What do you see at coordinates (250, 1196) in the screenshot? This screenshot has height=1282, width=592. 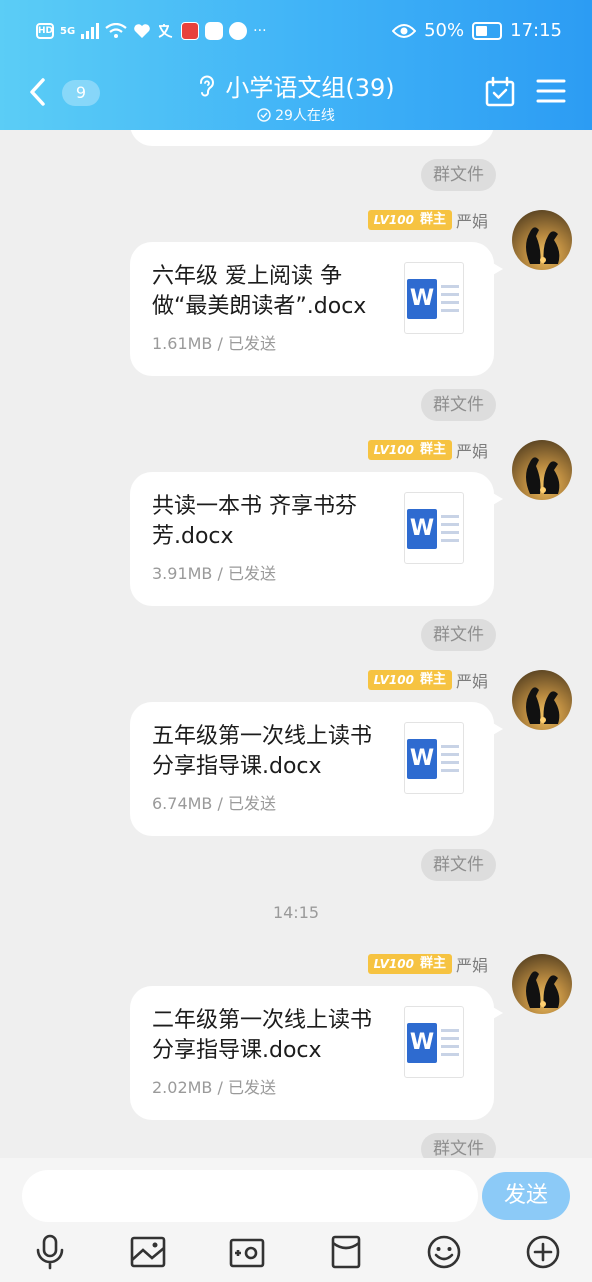 I see `message-input` at bounding box center [250, 1196].